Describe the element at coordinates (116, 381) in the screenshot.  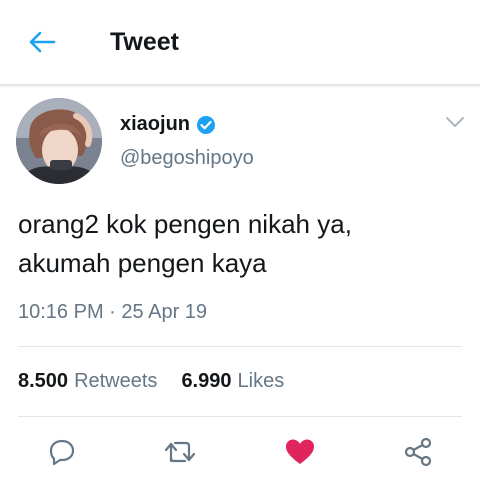
I see `retweets-label: Retweets` at that location.